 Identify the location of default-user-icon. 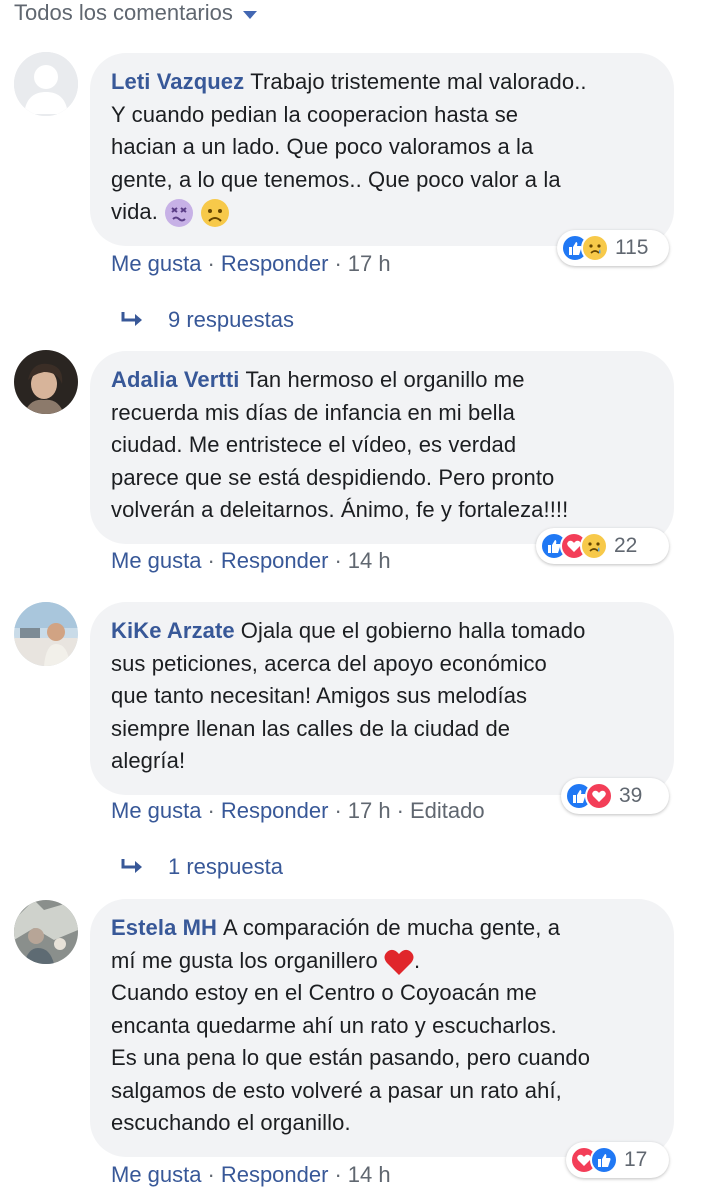
(46, 84).